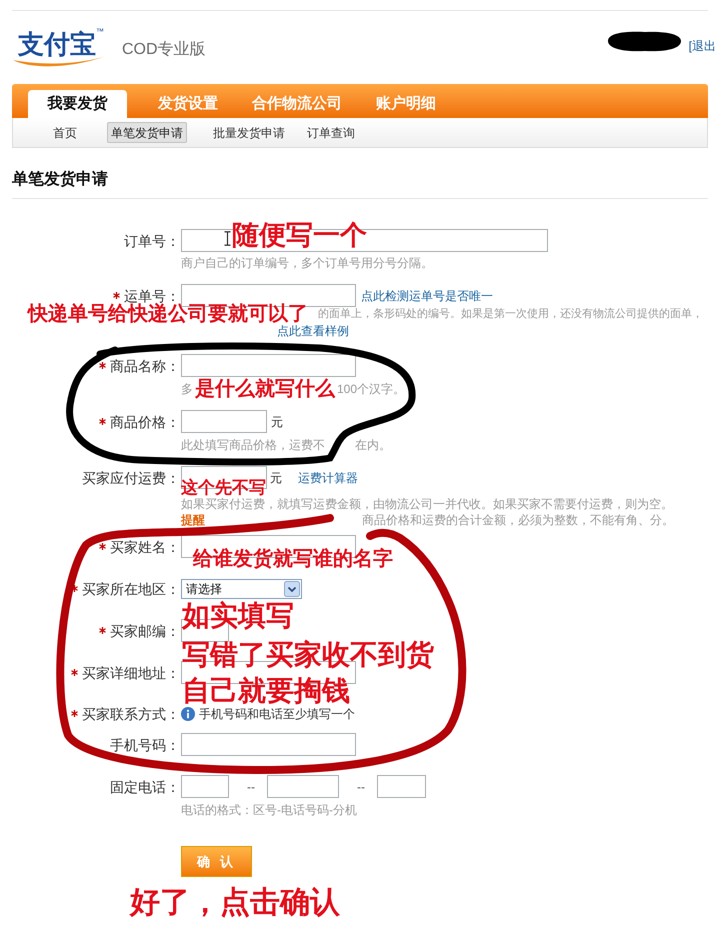 The width and height of the screenshot is (720, 948). What do you see at coordinates (223, 487) in the screenshot?
I see `annotation-text: 这个先不写` at bounding box center [223, 487].